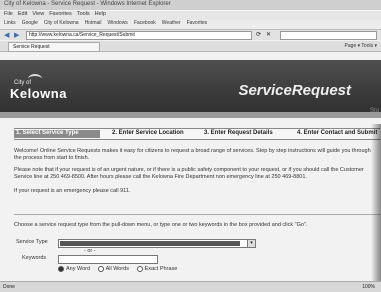  I want to click on match-options: Any Word All Words Exact Phrase, so click(120, 269).